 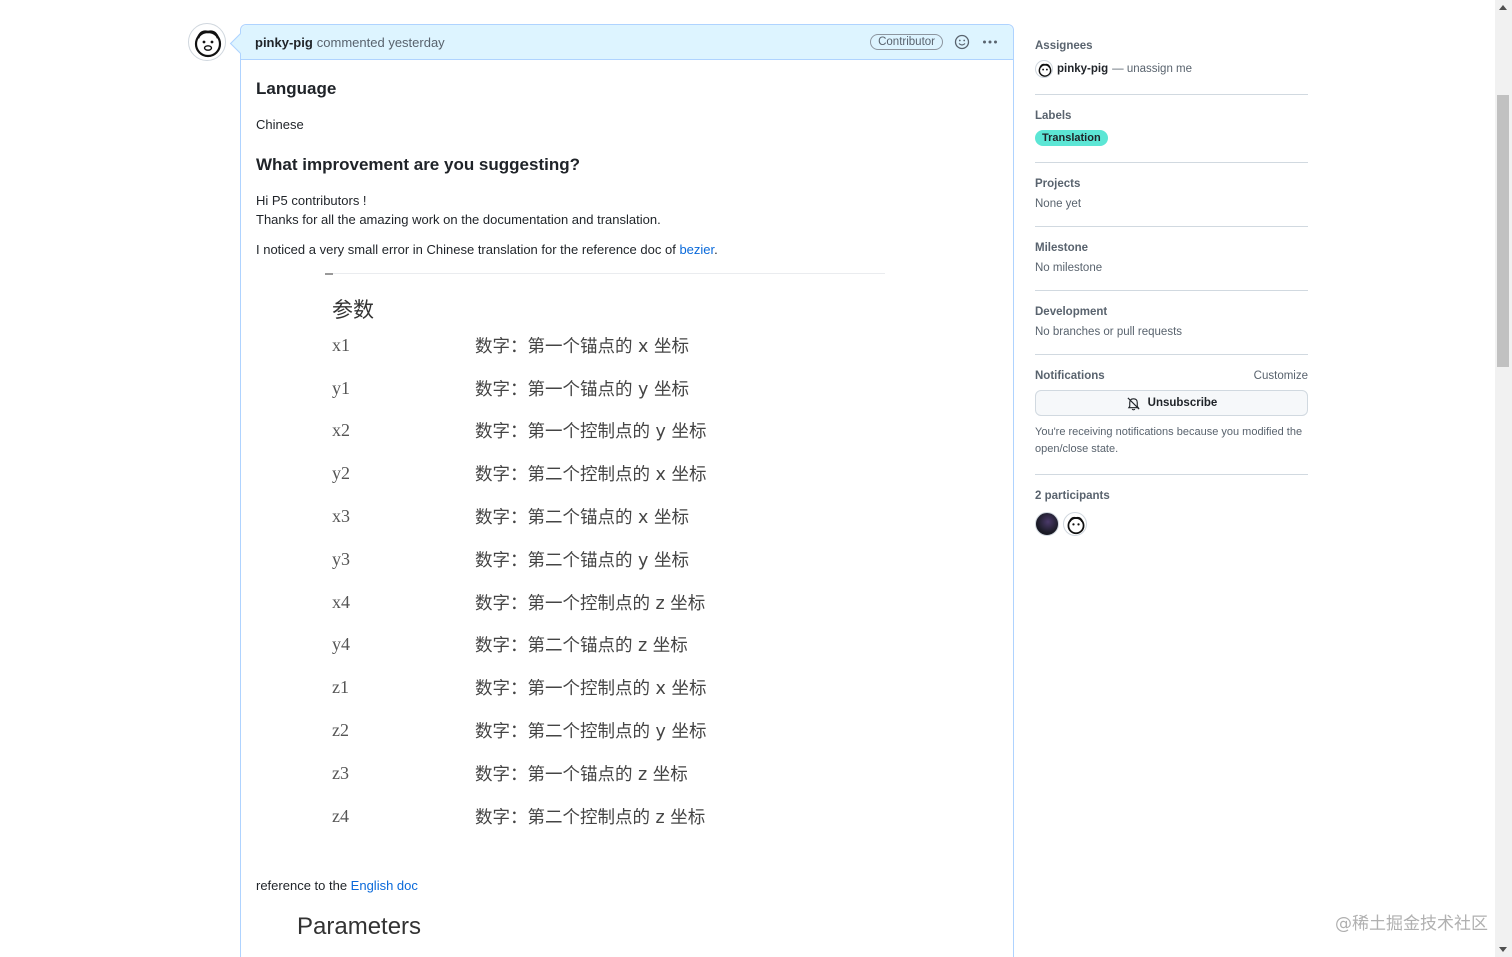 I want to click on param-name: z2, so click(x=340, y=730).